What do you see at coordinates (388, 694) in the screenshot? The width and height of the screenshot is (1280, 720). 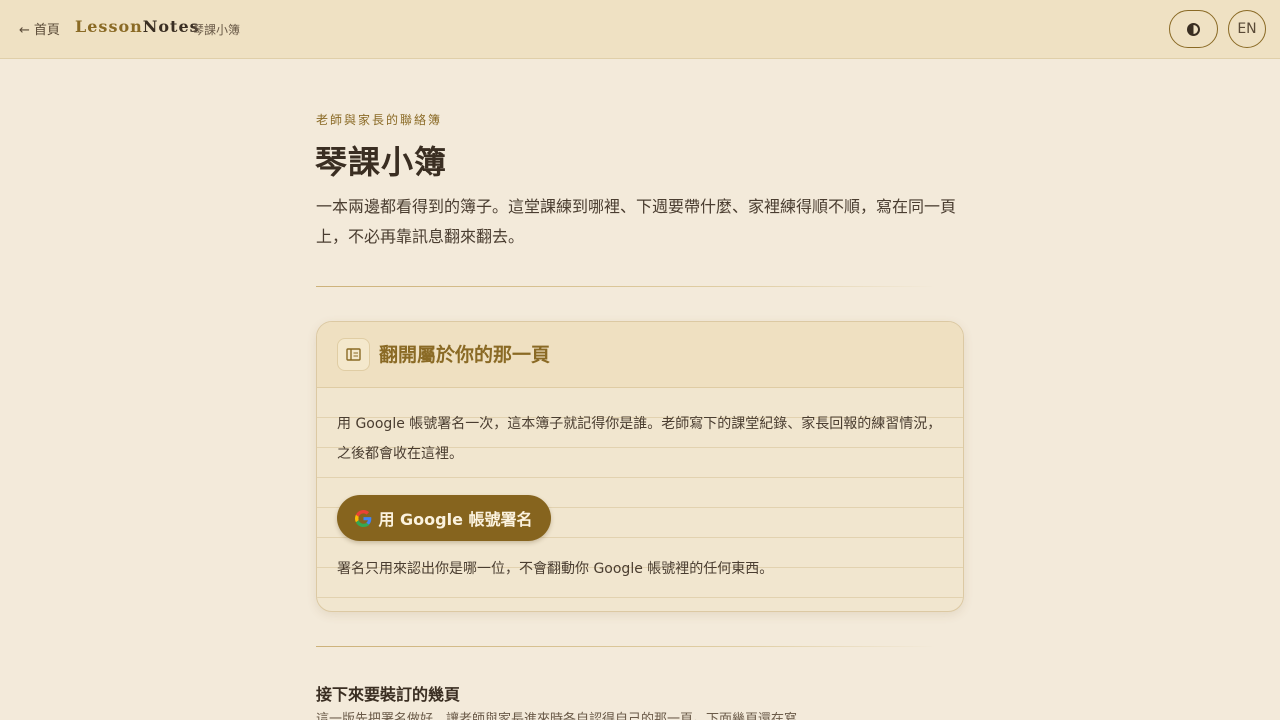 I see `upcoming-section-title: 接下來要裝訂的幾頁` at bounding box center [388, 694].